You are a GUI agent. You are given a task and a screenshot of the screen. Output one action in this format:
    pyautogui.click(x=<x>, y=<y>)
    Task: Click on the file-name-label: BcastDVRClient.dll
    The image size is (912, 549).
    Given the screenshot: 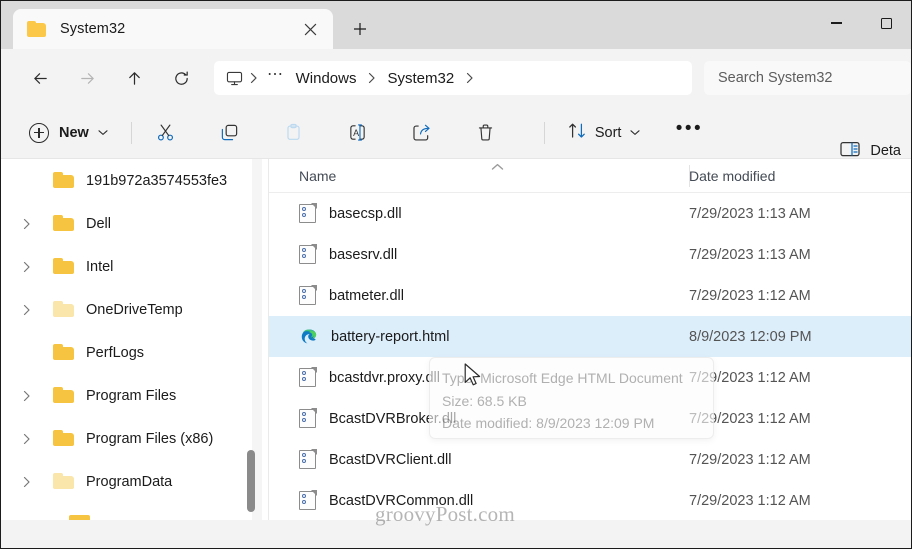 What is the action you would take?
    pyautogui.click(x=390, y=459)
    